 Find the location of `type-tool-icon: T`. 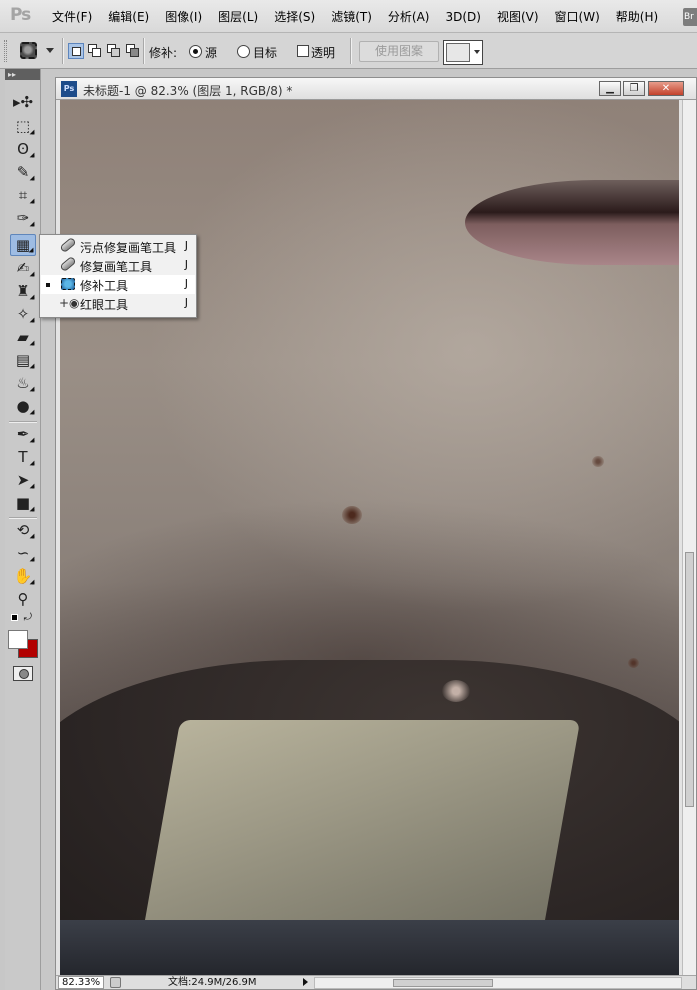

type-tool-icon: T is located at coordinates (23, 457).